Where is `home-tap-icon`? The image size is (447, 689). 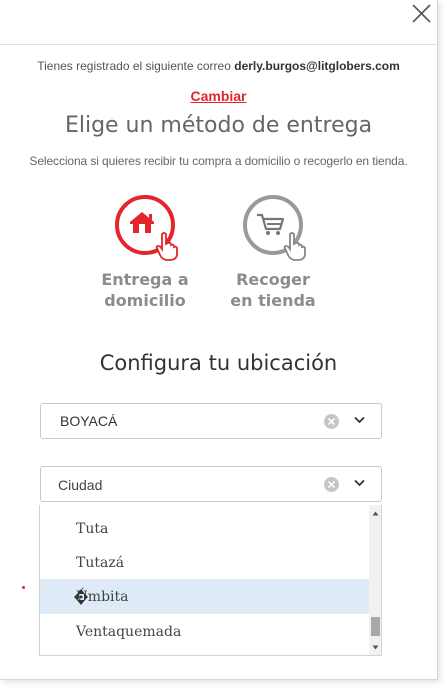 home-tap-icon is located at coordinates (146, 228).